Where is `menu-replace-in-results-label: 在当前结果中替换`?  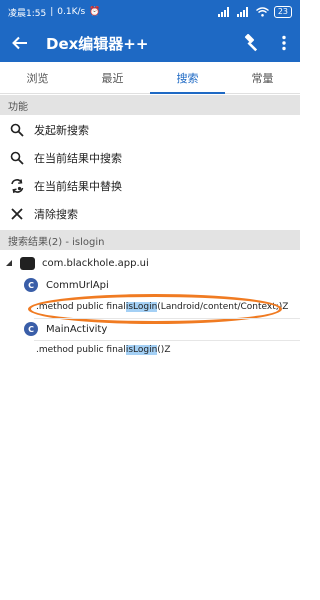
menu-replace-in-results-label: 在当前结果中替换 is located at coordinates (78, 186).